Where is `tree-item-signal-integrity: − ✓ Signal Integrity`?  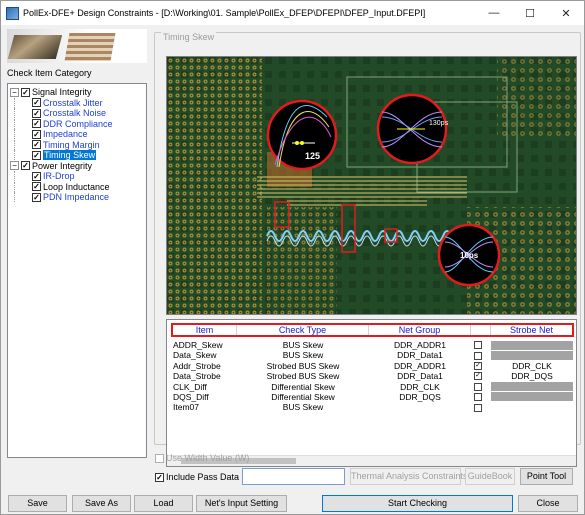
tree-item-signal-integrity: − ✓ Signal Integrity is located at coordinates (77, 92).